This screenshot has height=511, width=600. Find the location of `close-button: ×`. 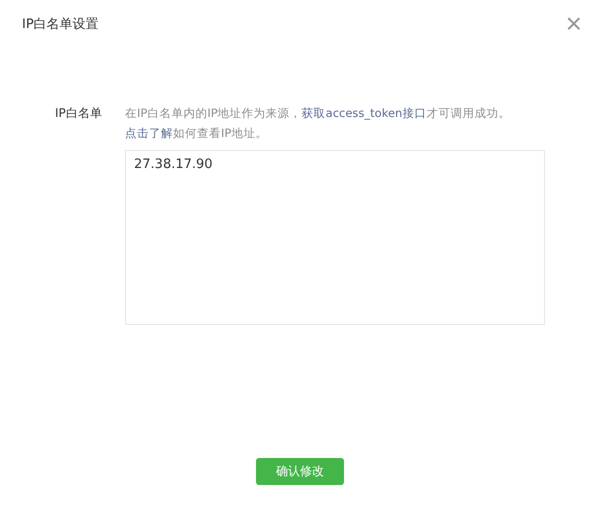

close-button: × is located at coordinates (574, 24).